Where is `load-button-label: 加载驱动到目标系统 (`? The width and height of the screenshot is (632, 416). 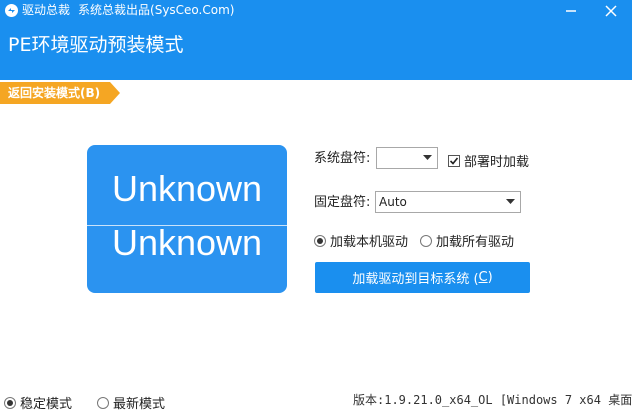 load-button-label: 加载驱动到目标系统 ( is located at coordinates (415, 279).